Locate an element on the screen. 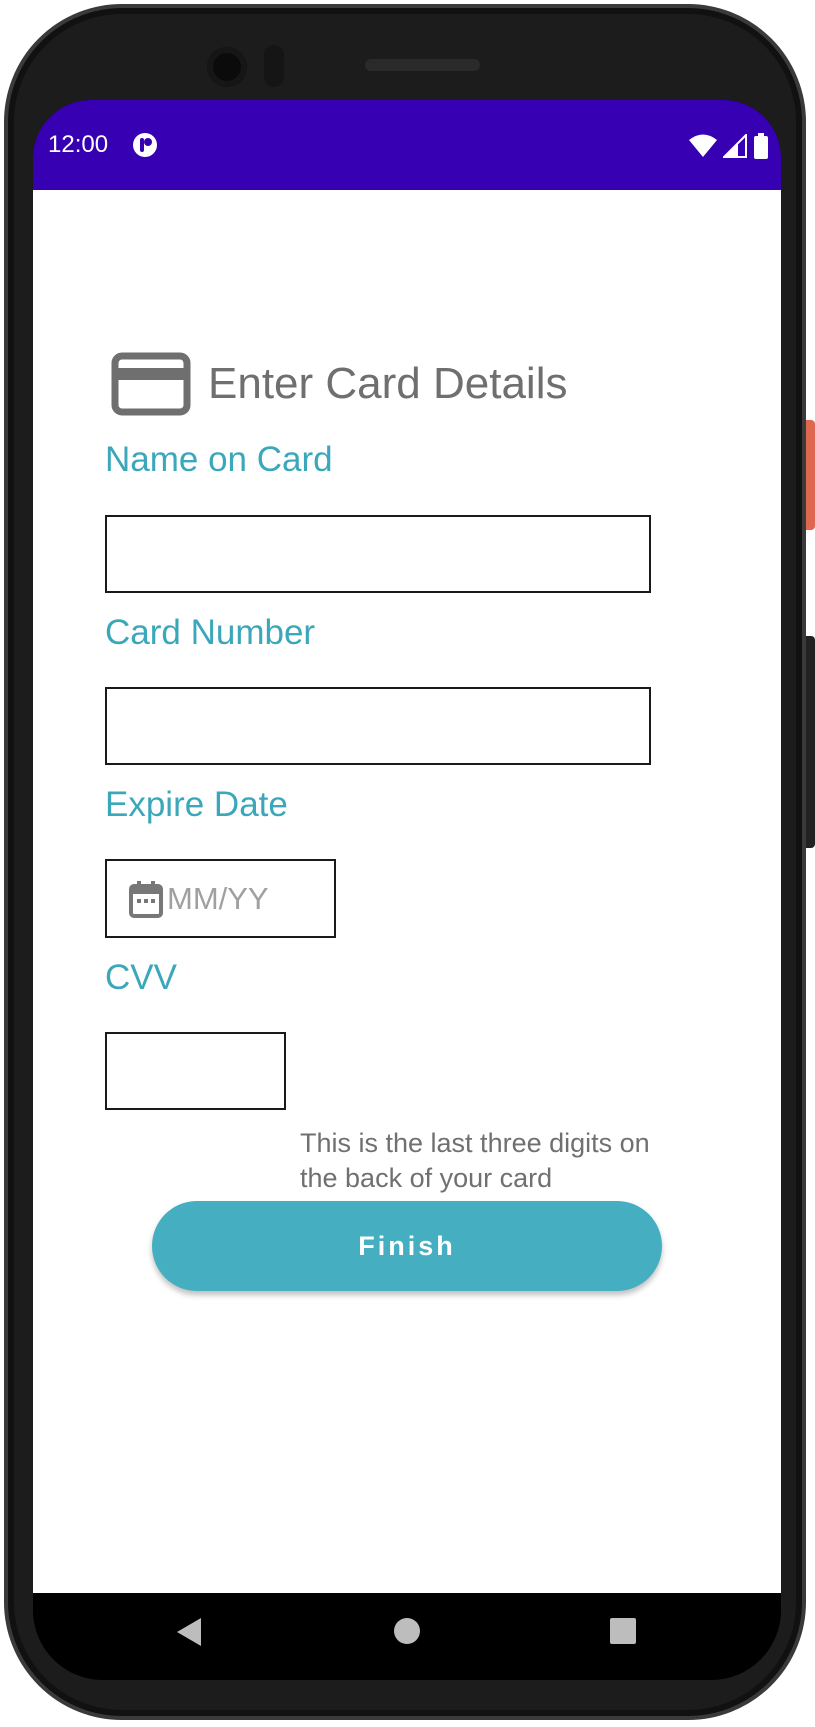  finish-button: Finish is located at coordinates (407, 1246).